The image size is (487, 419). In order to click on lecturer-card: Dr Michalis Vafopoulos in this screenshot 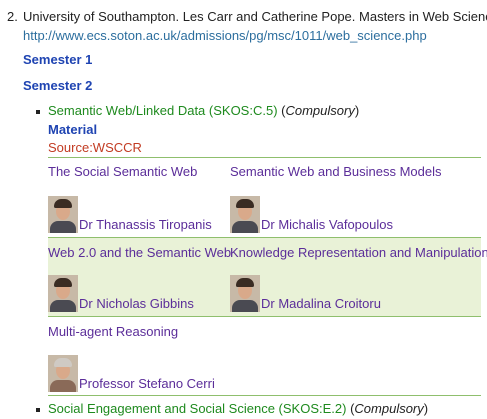, I will do `click(311, 214)`.